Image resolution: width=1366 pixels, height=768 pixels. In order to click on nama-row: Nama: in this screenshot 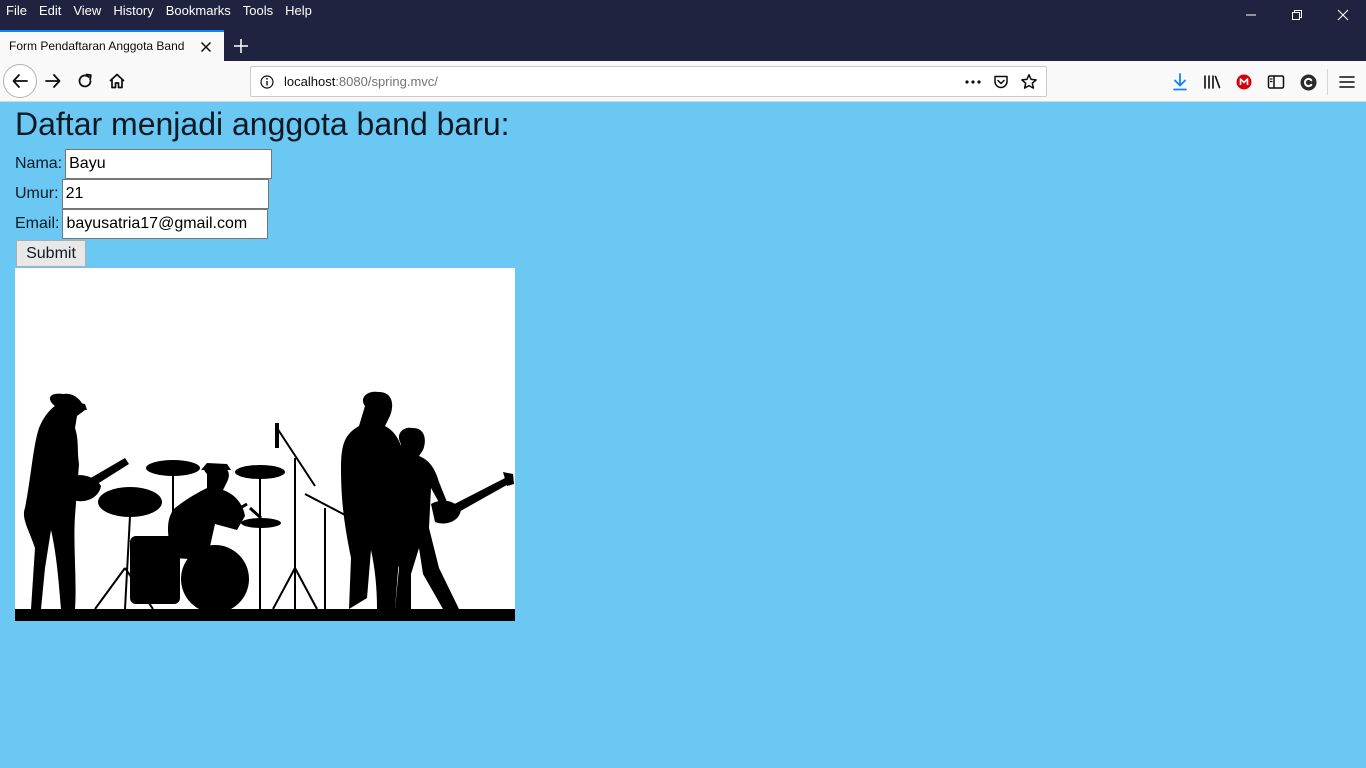, I will do `click(144, 164)`.